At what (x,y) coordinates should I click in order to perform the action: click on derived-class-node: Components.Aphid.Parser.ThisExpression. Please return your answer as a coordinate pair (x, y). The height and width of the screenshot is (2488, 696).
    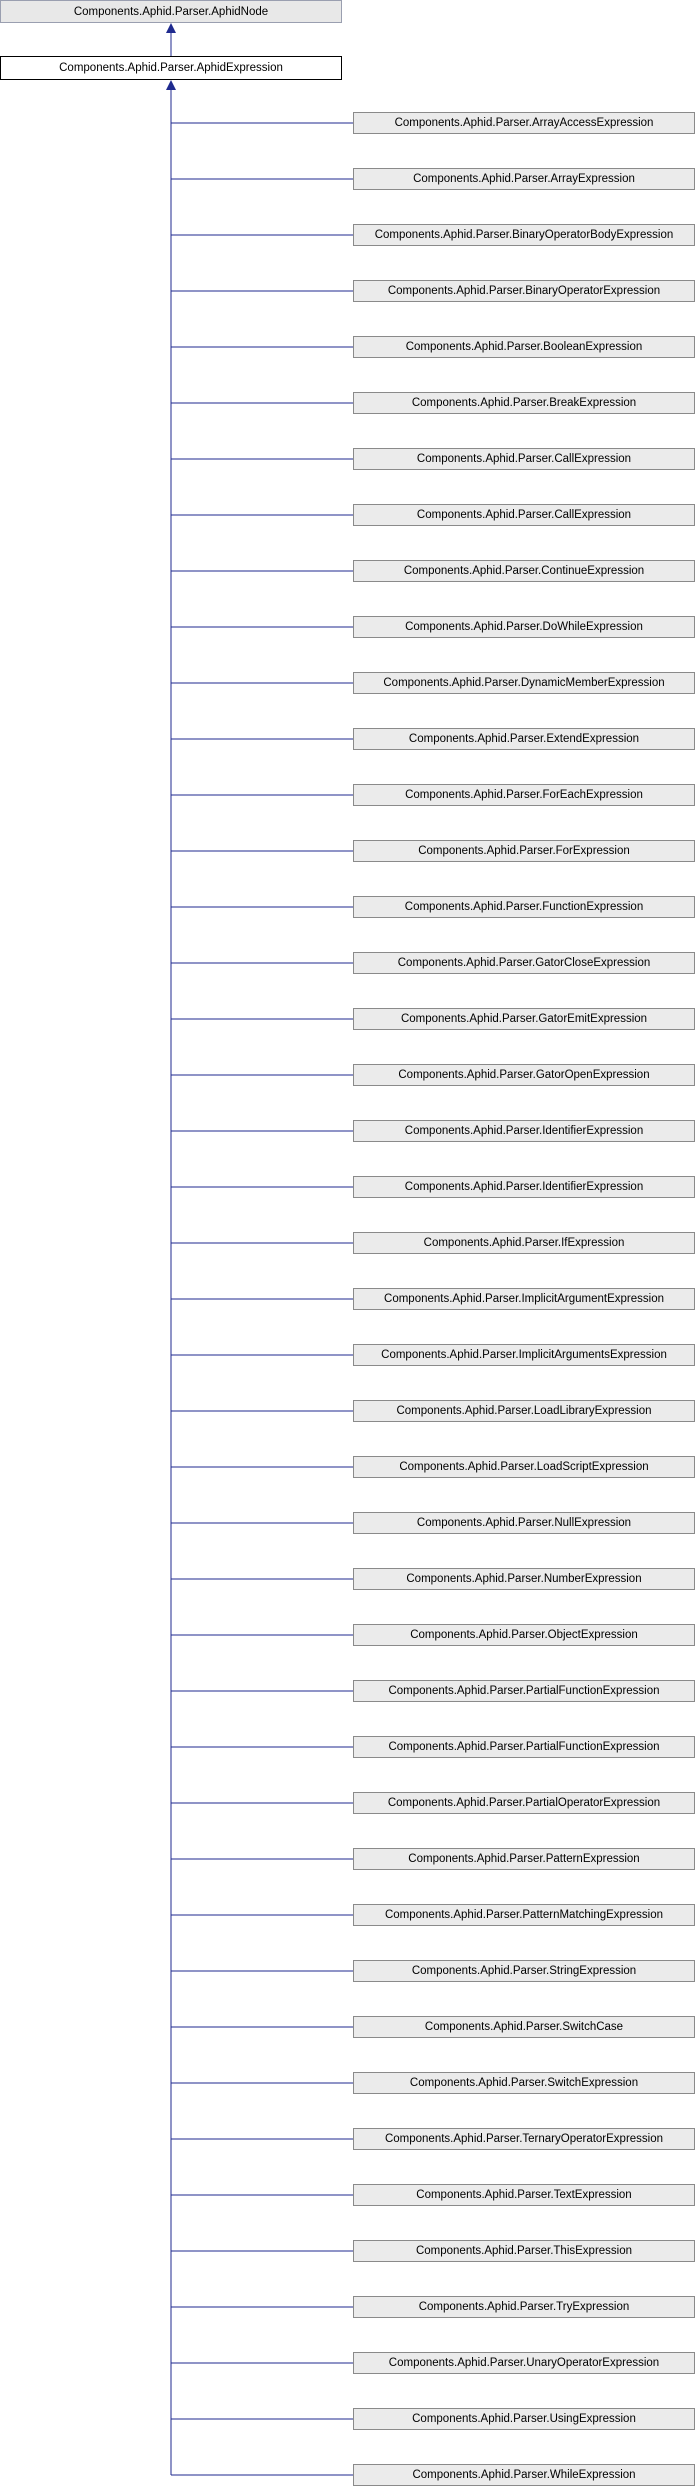
    Looking at the image, I should click on (524, 2251).